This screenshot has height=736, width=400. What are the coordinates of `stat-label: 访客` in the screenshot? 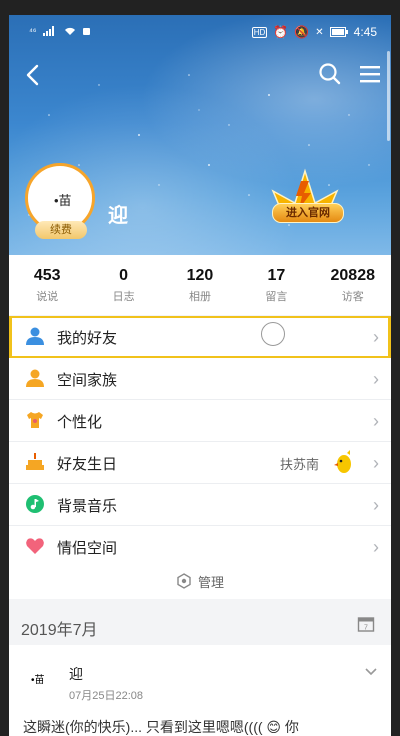 It's located at (352, 296).